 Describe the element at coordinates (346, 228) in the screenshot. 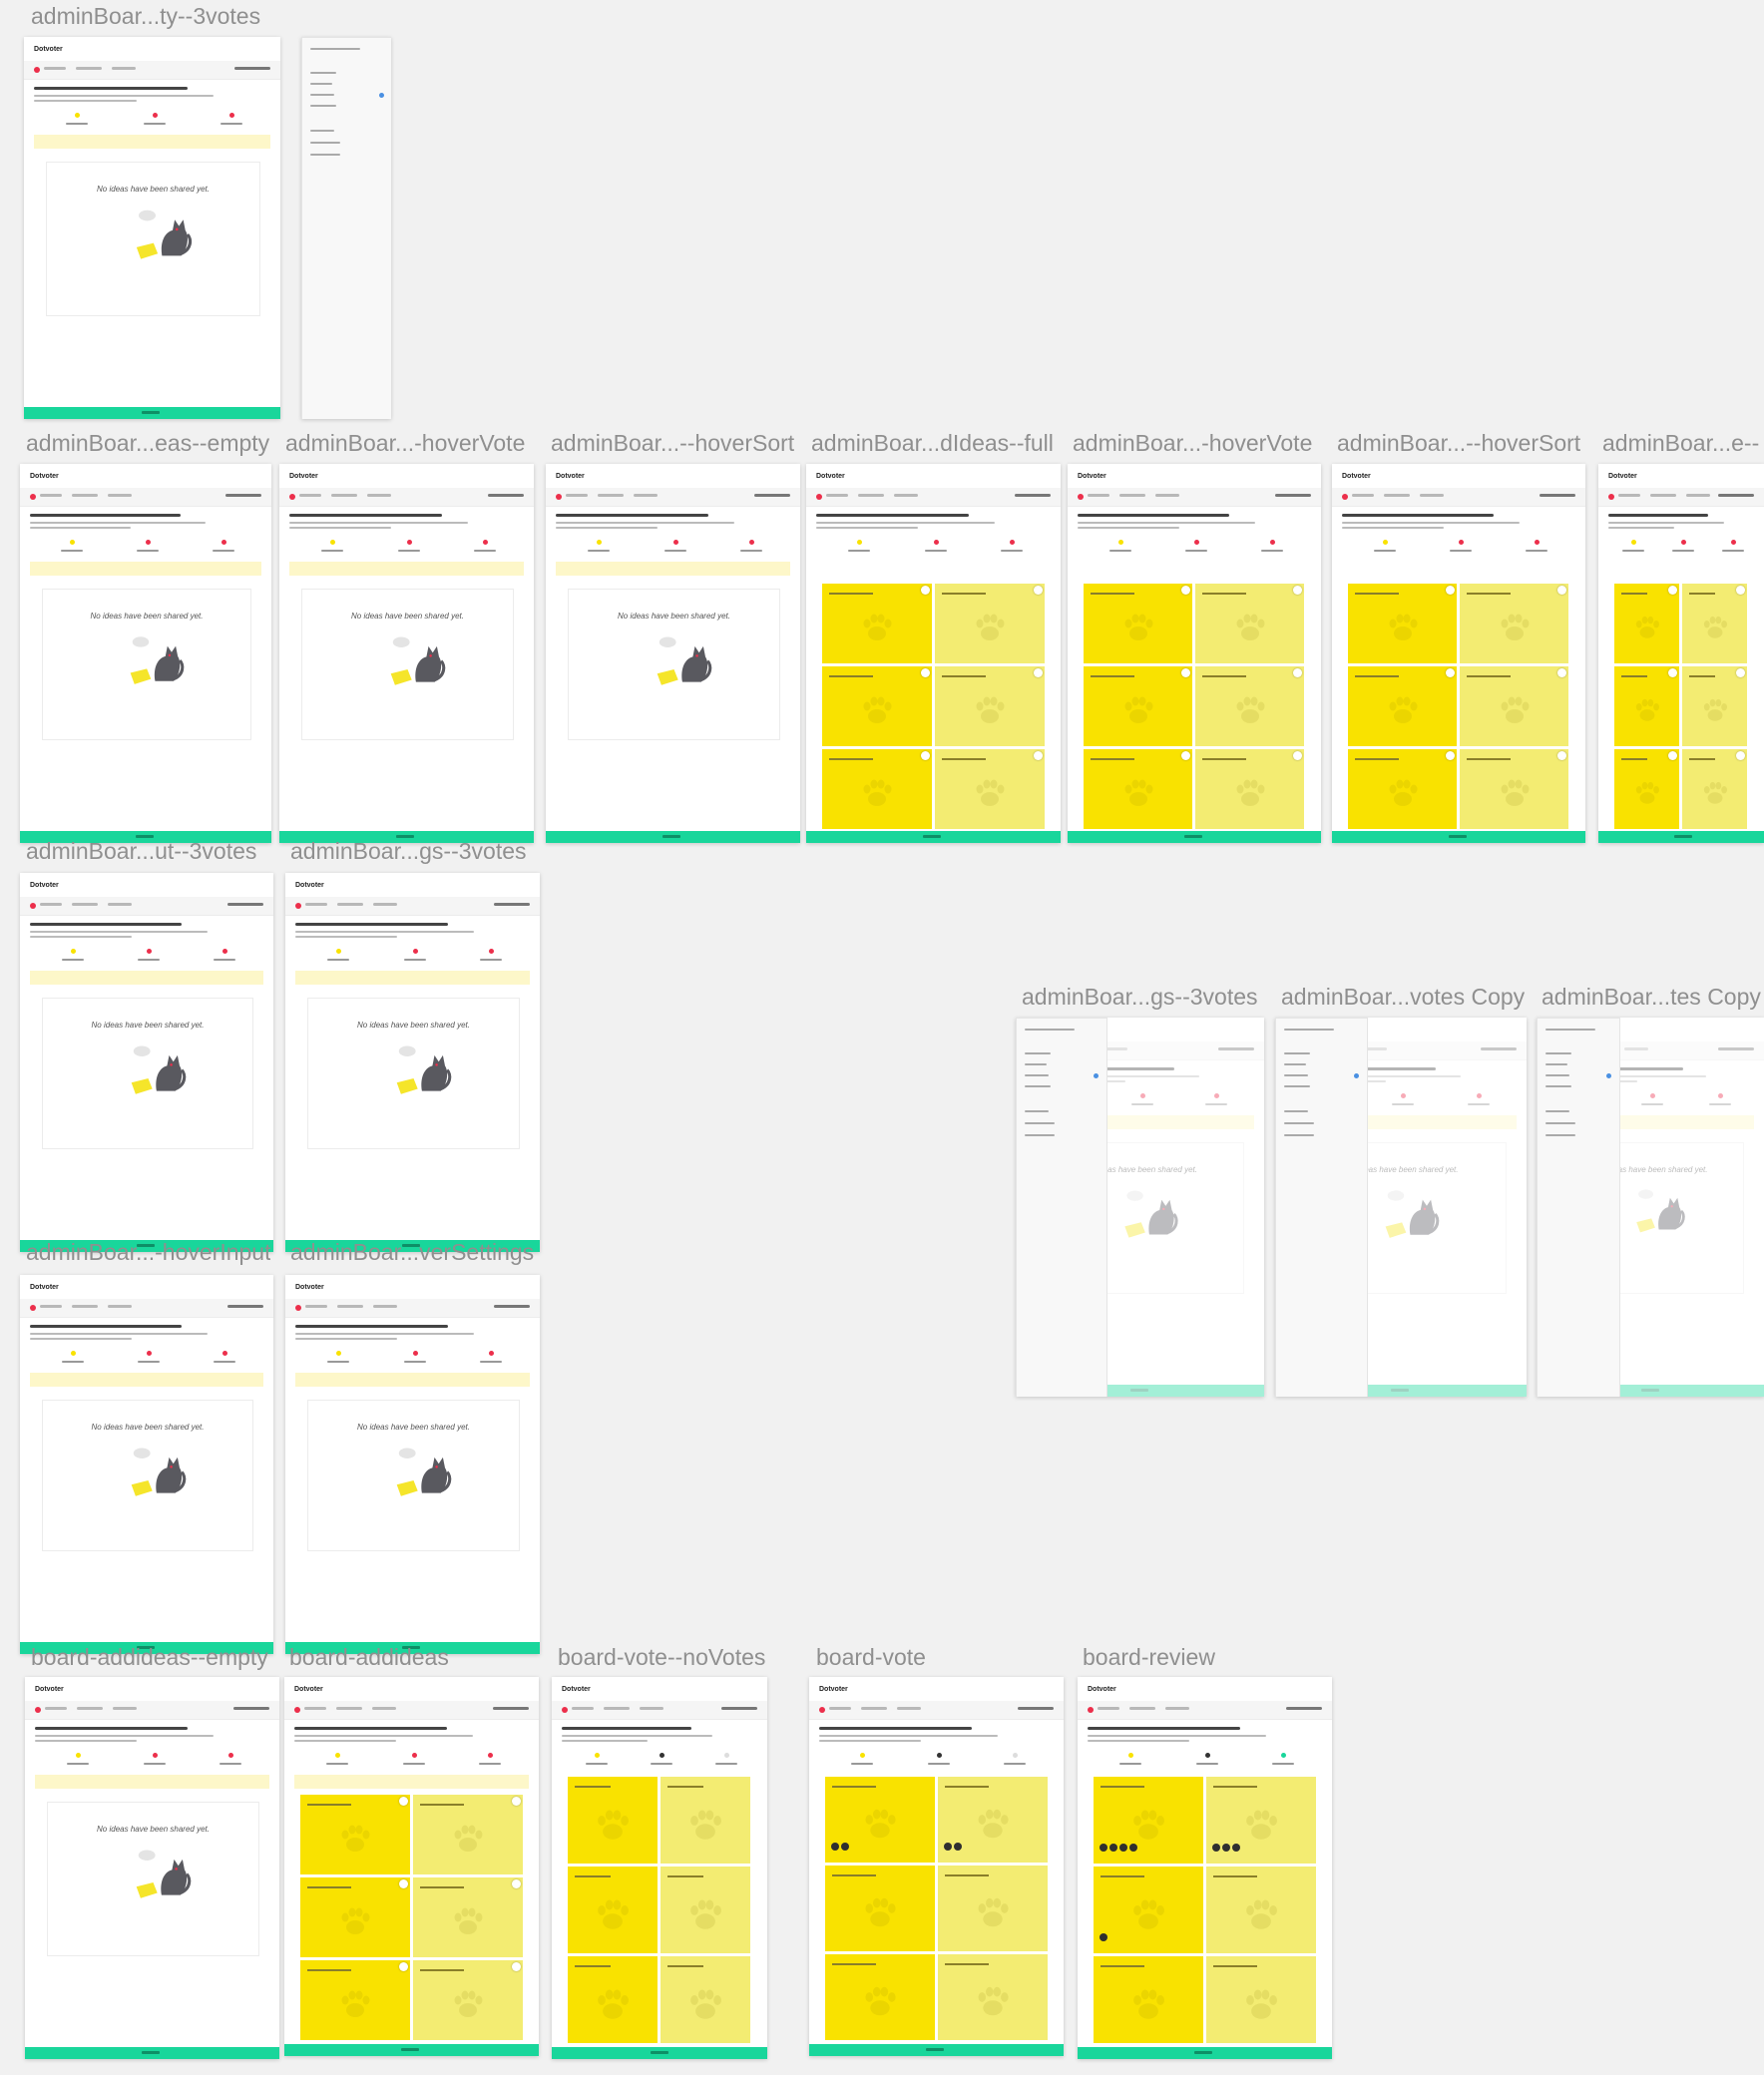

I see `settings-artboard` at that location.